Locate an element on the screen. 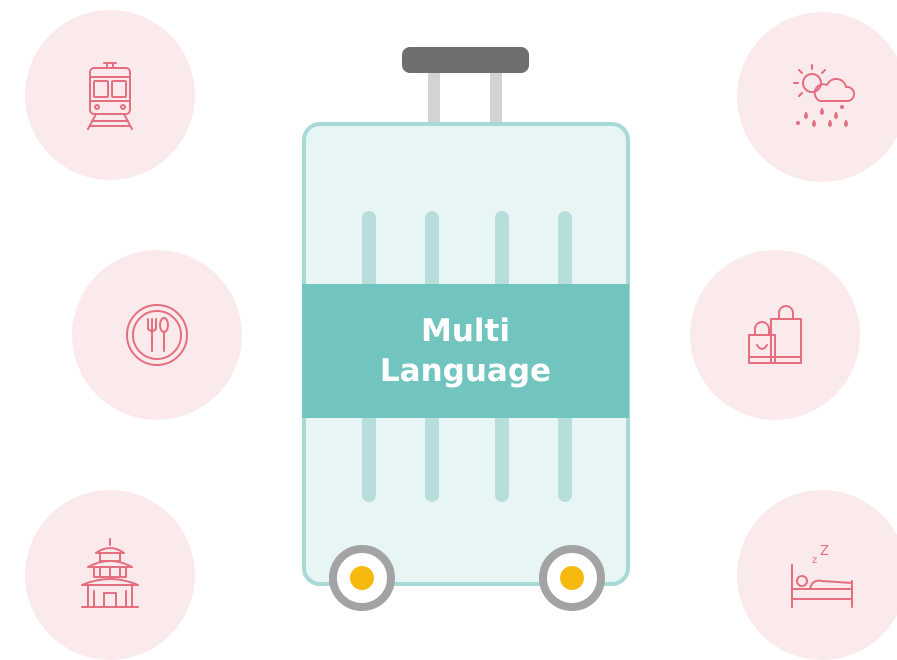 The height and width of the screenshot is (660, 897). svg-text: z is located at coordinates (814, 560).